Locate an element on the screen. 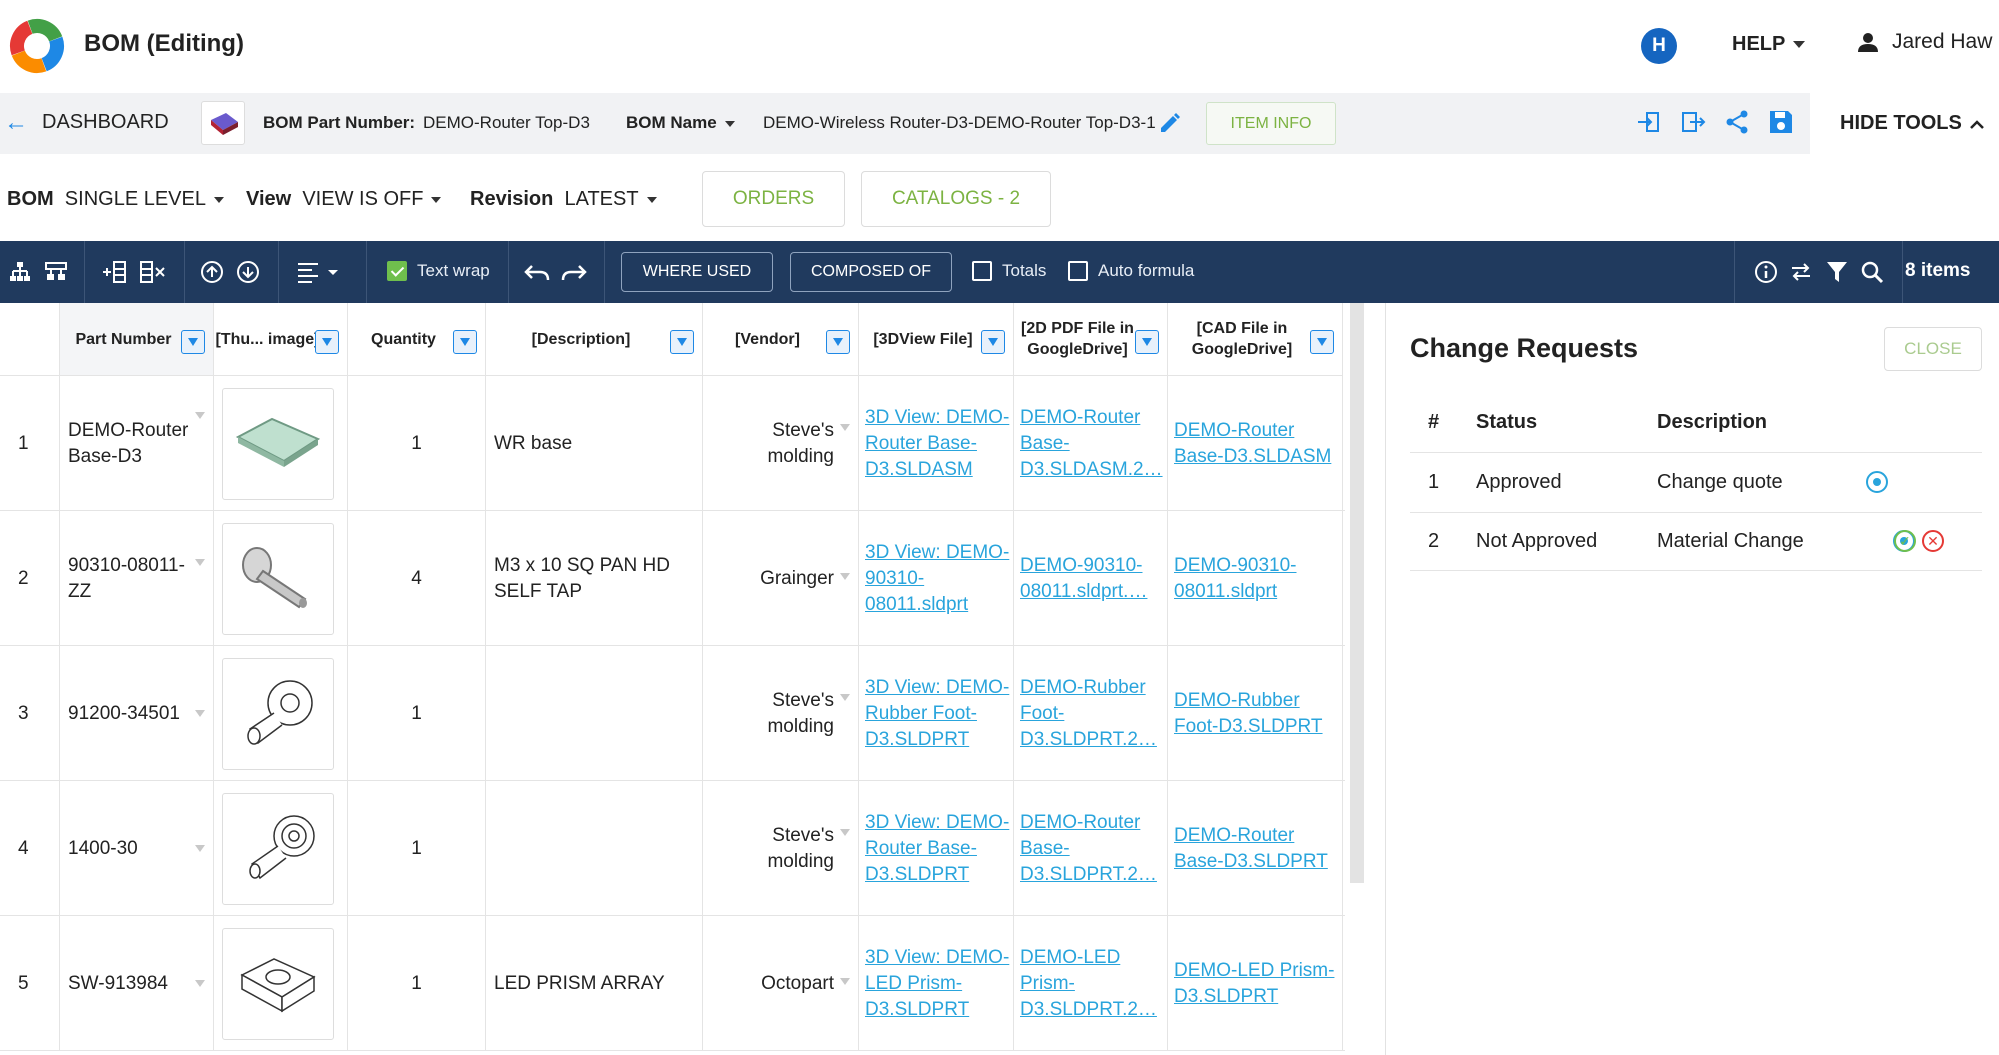 The height and width of the screenshot is (1055, 1999). dashboard-link: ← DASHBOARD is located at coordinates (86, 122).